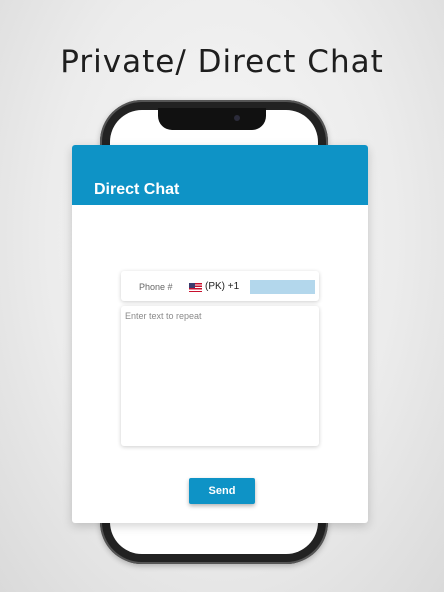 Image resolution: width=444 pixels, height=592 pixels. I want to click on message-box, so click(220, 376).